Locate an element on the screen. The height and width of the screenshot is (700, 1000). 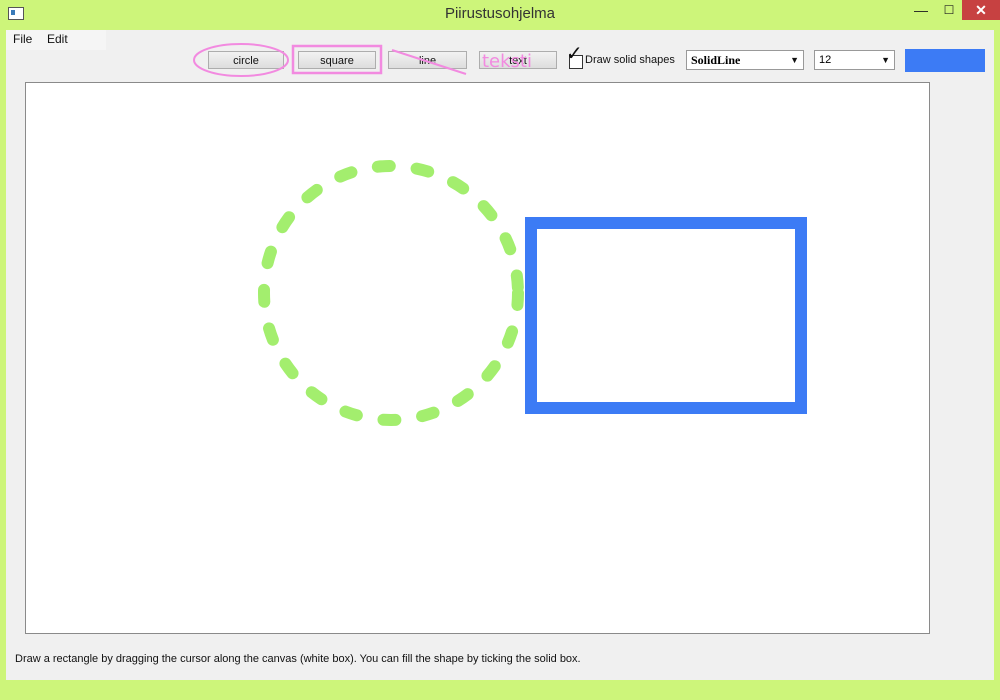
pink-annotations: teksti is located at coordinates (362, 60).